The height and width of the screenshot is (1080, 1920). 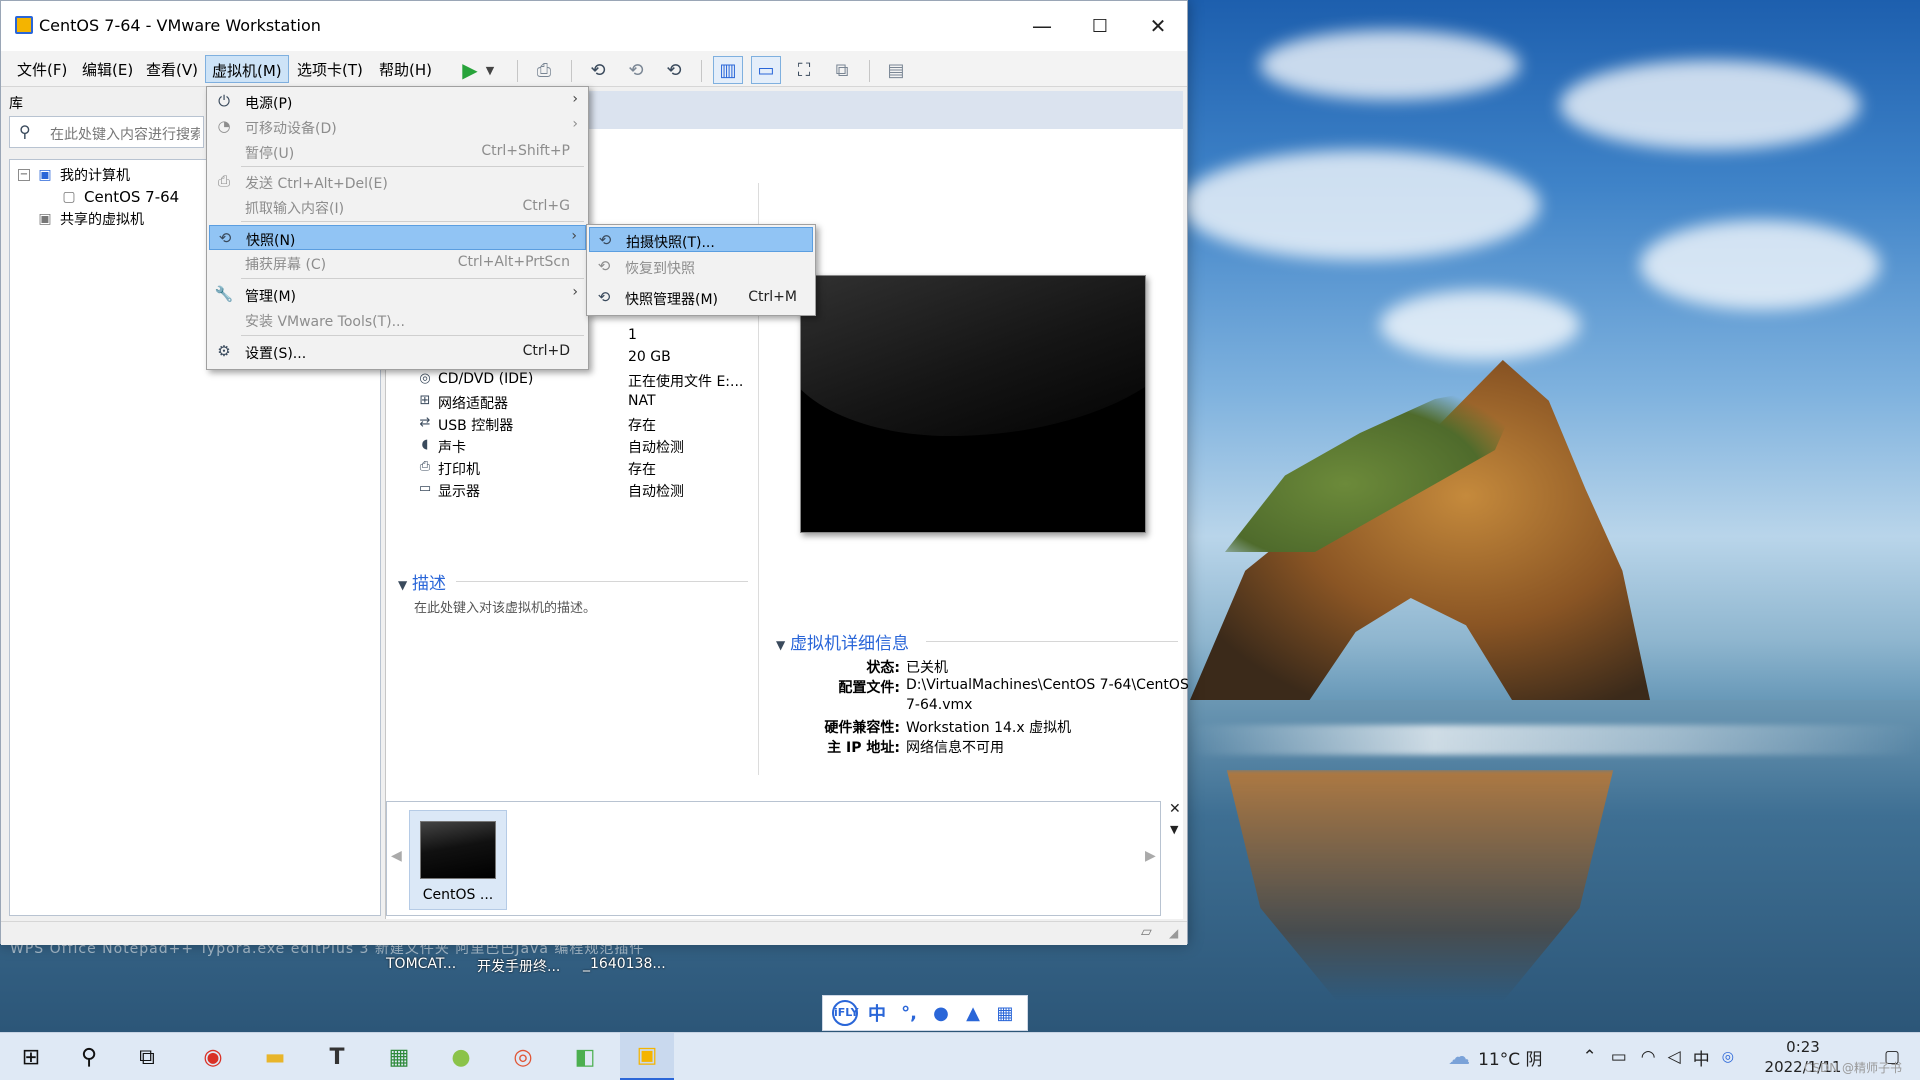 What do you see at coordinates (397, 237) in the screenshot?
I see `menu-item-snapshot: ⟲ 快照(N) ›` at bounding box center [397, 237].